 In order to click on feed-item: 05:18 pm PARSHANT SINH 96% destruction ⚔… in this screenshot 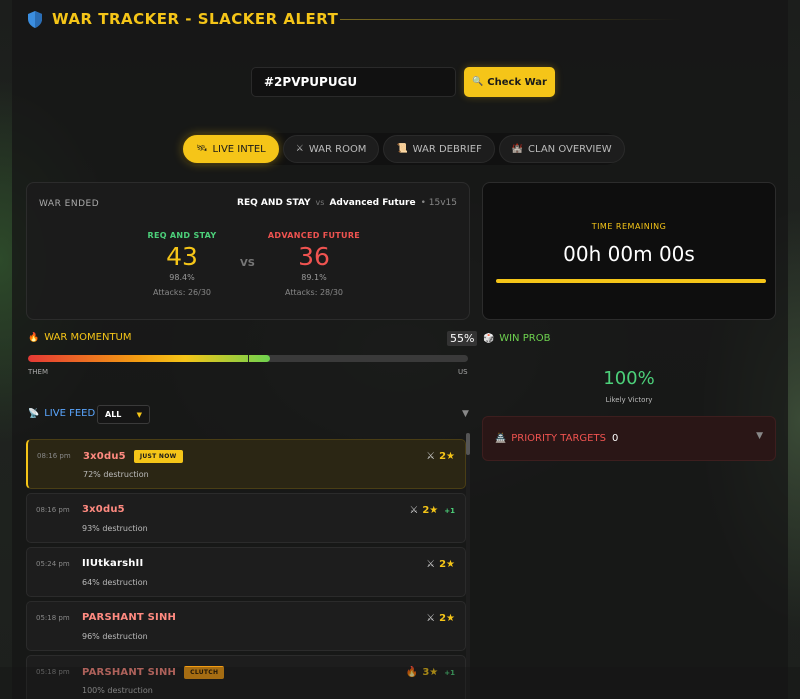, I will do `click(246, 626)`.